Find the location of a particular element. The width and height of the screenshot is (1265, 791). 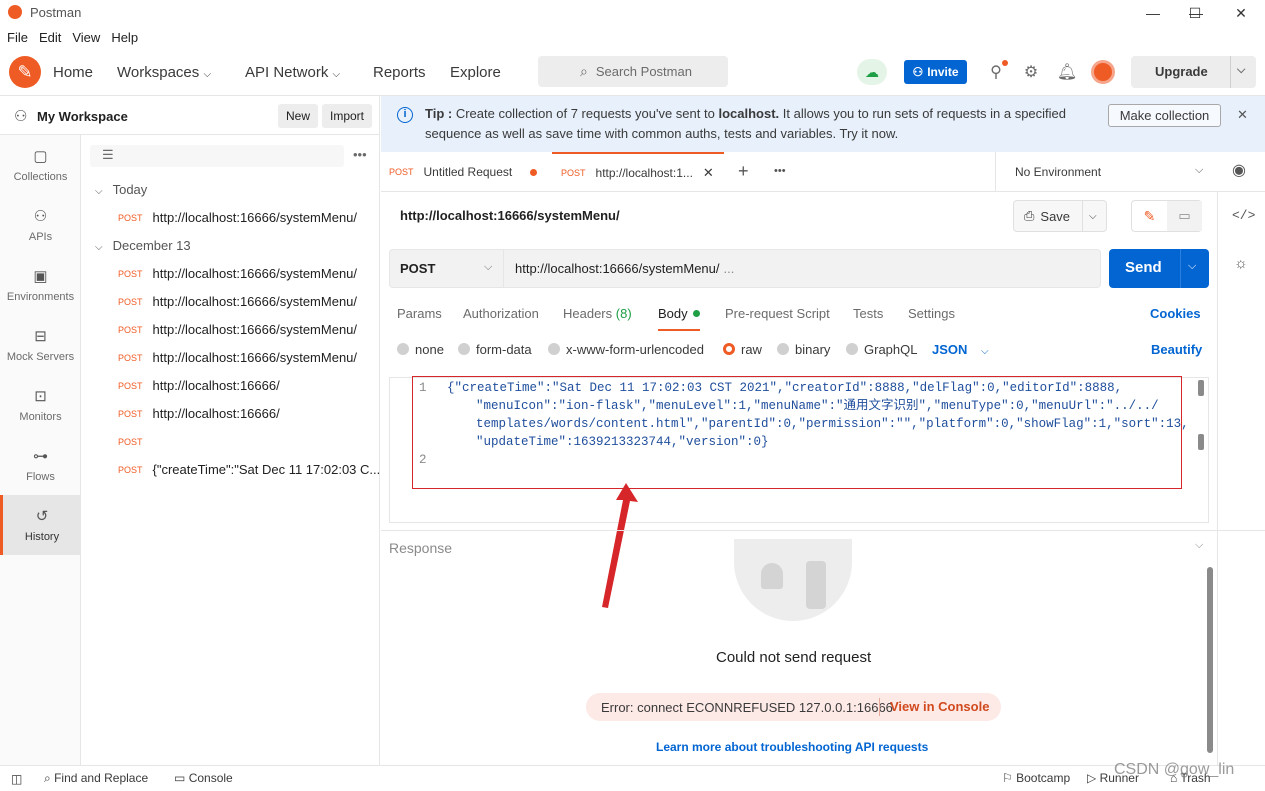

minimize-icon: — is located at coordinates (1153, 13).